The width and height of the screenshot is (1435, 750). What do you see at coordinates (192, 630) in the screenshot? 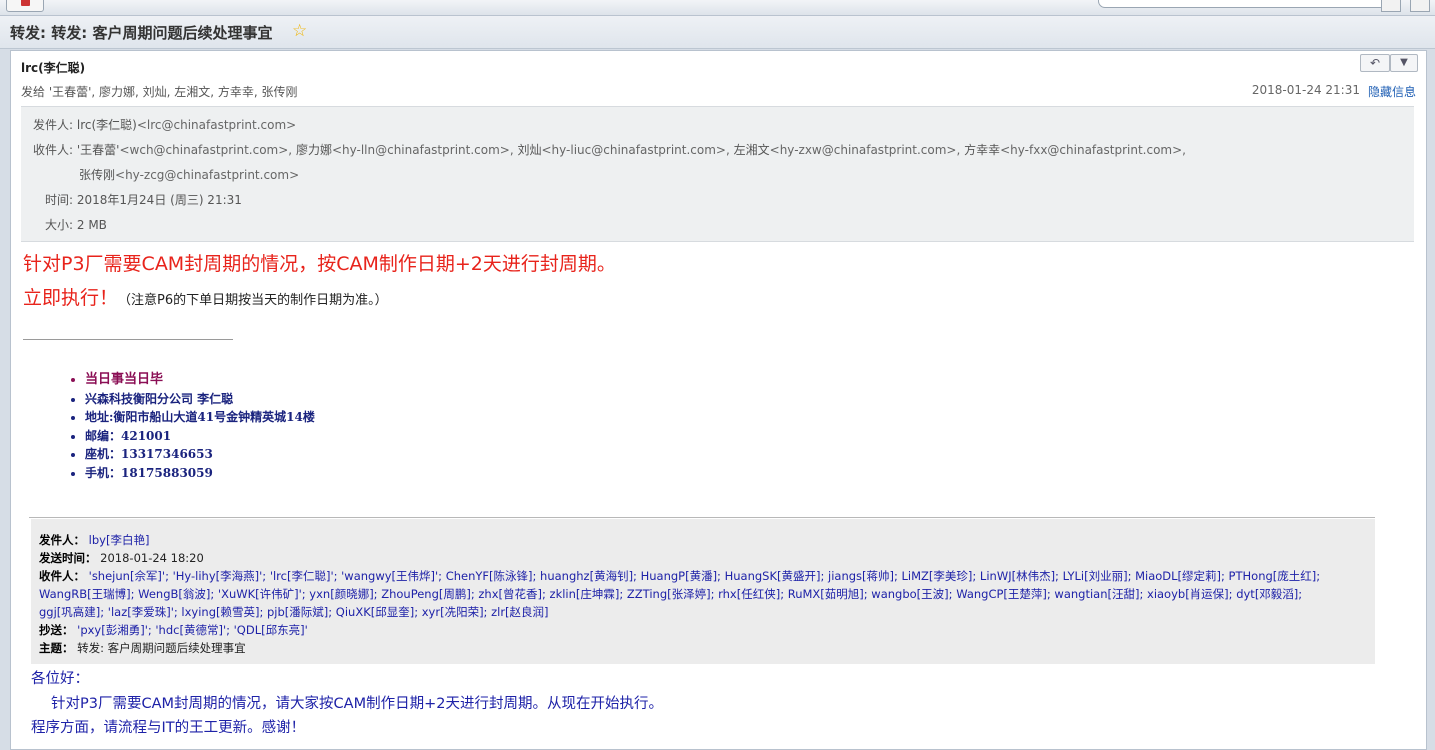
I see `quoted-cc-value: 'pxy[彭湘勇]'; 'hdc[黄德常]'; 'QDL[邱东亮]'` at bounding box center [192, 630].